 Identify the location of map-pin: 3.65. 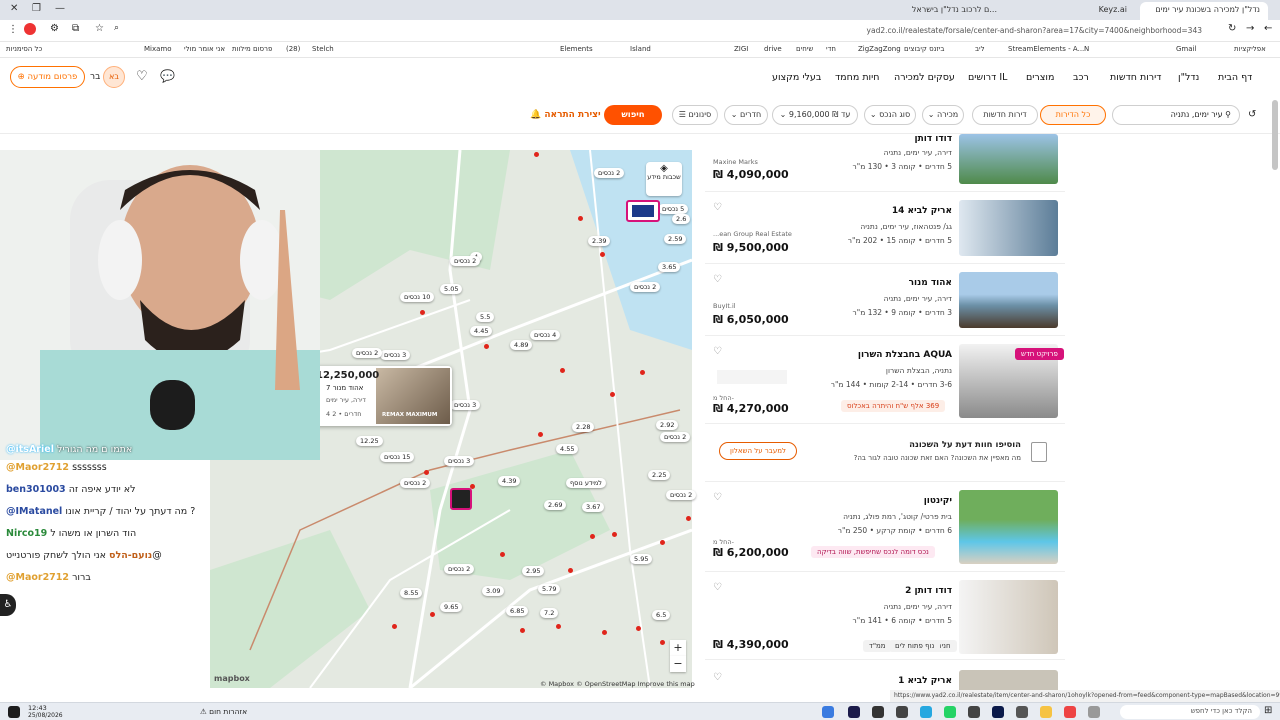
(669, 267).